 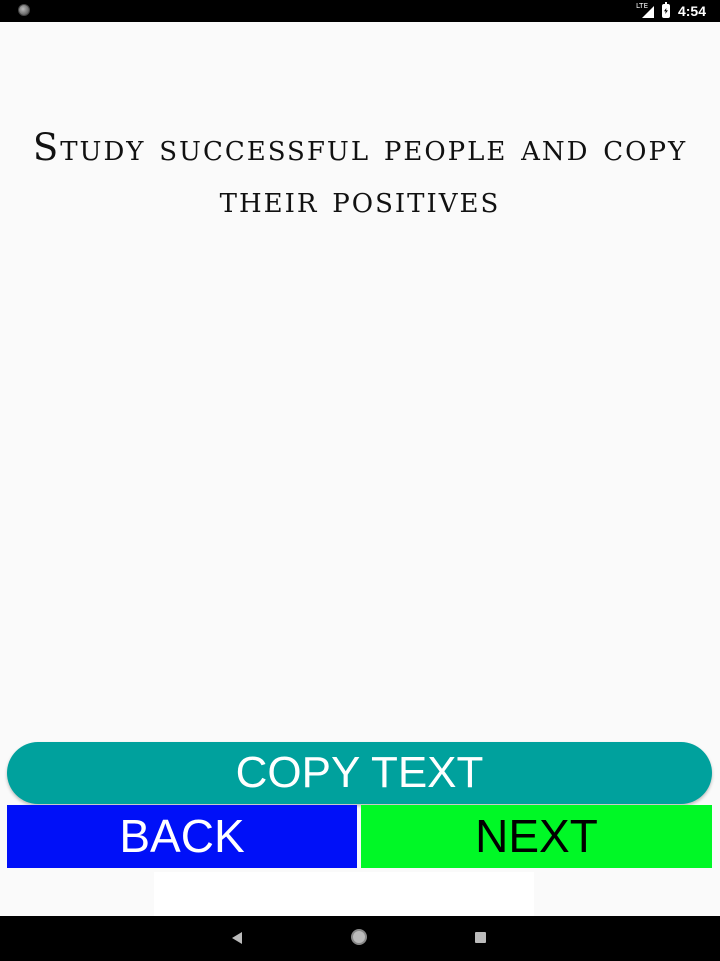 I want to click on back-button: BACK, so click(x=182, y=836).